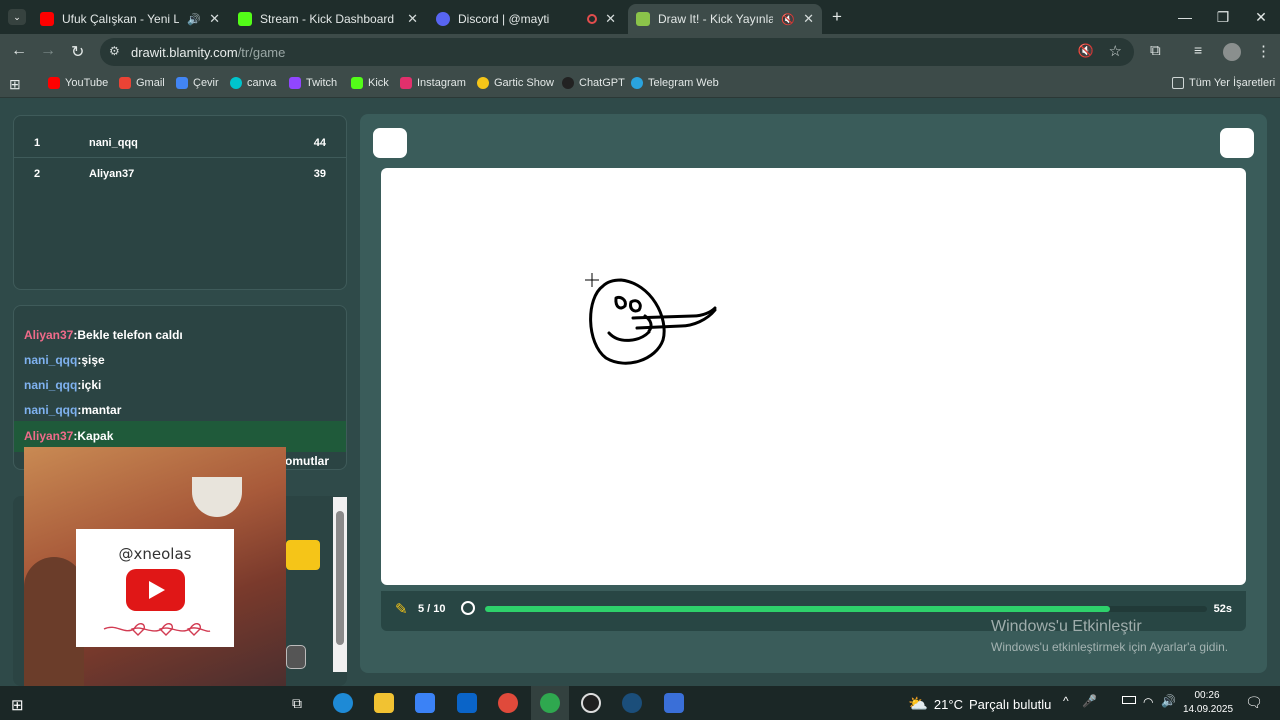 The image size is (1280, 720). I want to click on outlook-icon, so click(467, 703).